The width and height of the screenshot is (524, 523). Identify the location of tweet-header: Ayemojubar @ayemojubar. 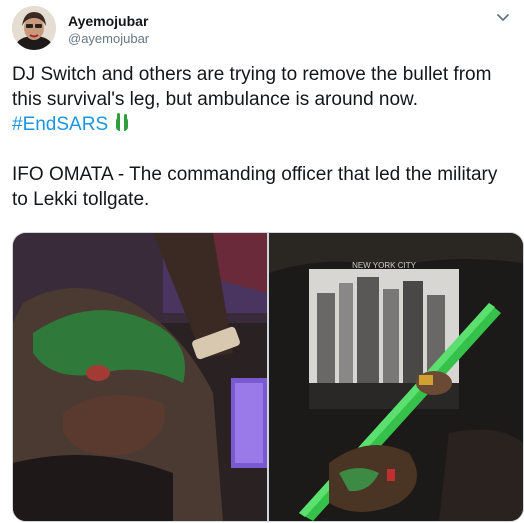
(262, 29).